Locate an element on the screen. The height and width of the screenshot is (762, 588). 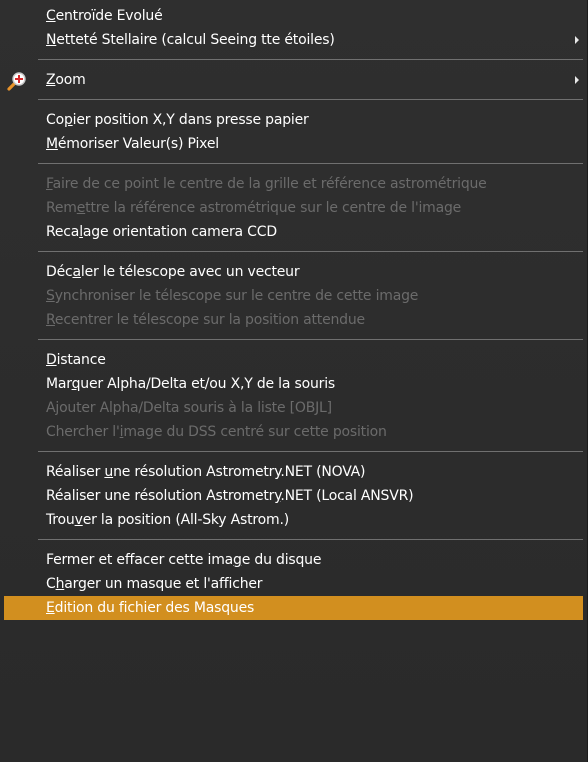
menu-item-memoriser-valeur-s-pixel: Mémoriser Valeur(s) Pixel is located at coordinates (293, 144).